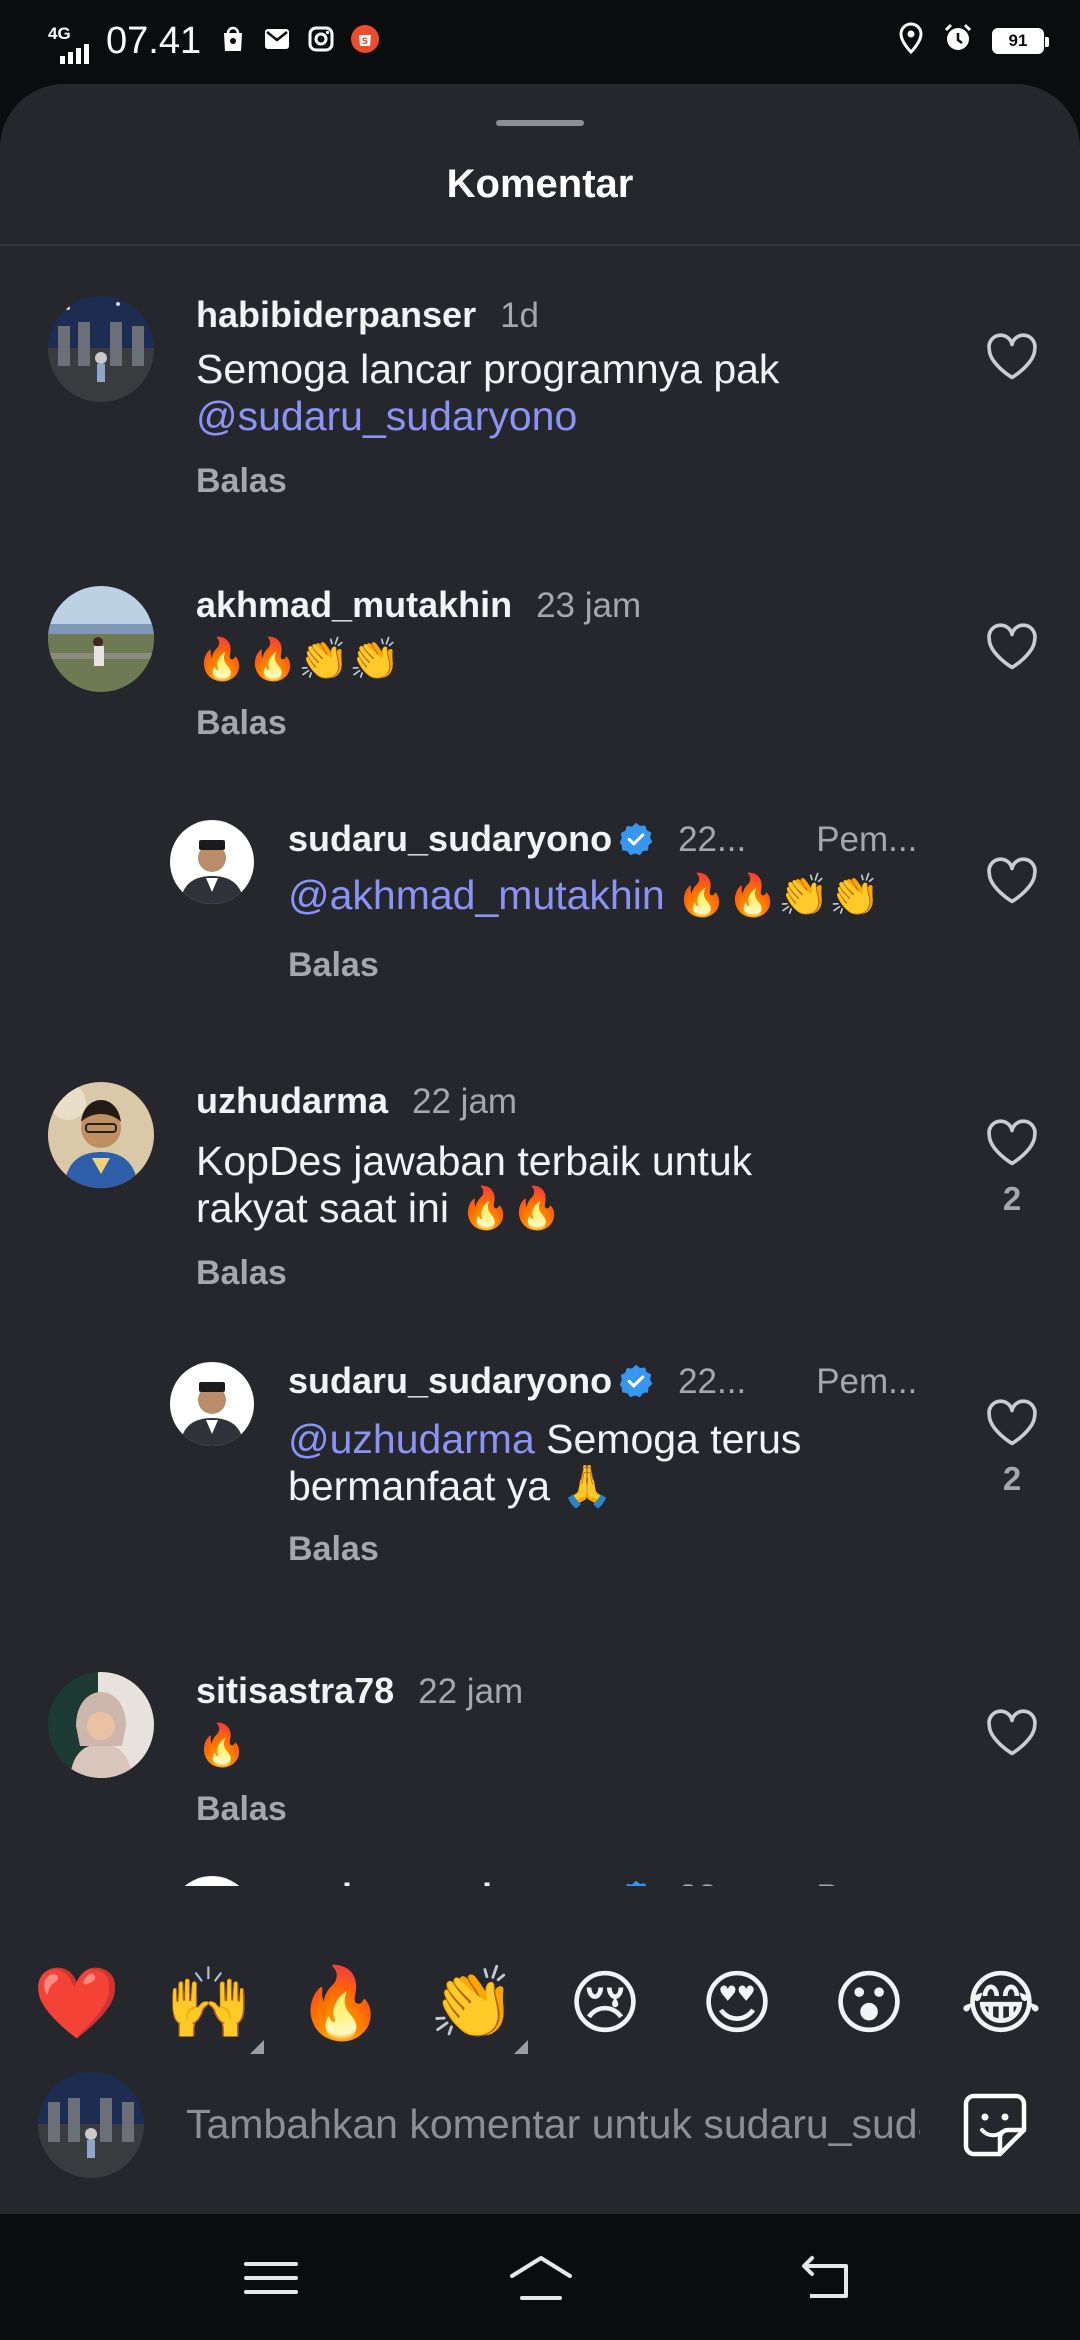 The height and width of the screenshot is (2340, 1080). I want to click on comment-text-content: Semoga lancar programnya pak, so click(488, 369).